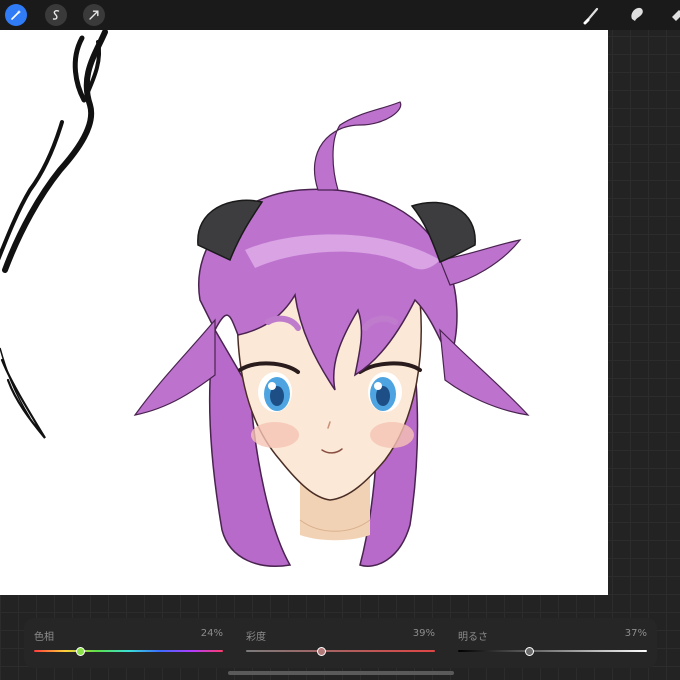  Describe the element at coordinates (211, 633) in the screenshot. I see `hue-value: 24%` at that location.